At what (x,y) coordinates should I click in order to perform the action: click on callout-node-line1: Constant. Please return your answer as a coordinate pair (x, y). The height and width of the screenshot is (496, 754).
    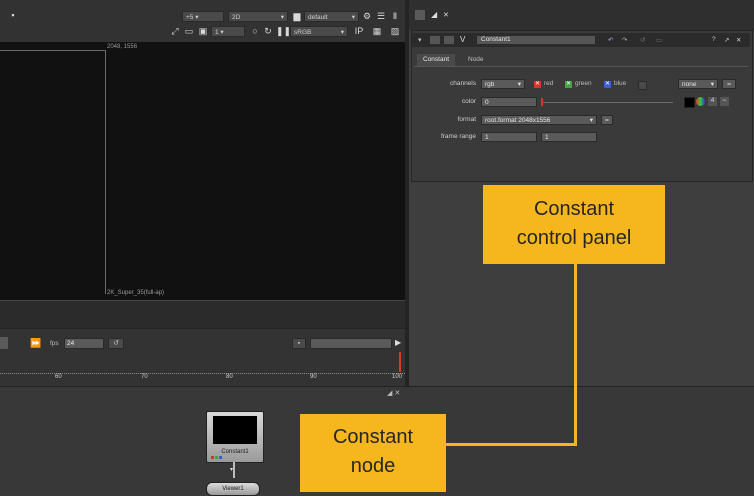
    Looking at the image, I should click on (373, 437).